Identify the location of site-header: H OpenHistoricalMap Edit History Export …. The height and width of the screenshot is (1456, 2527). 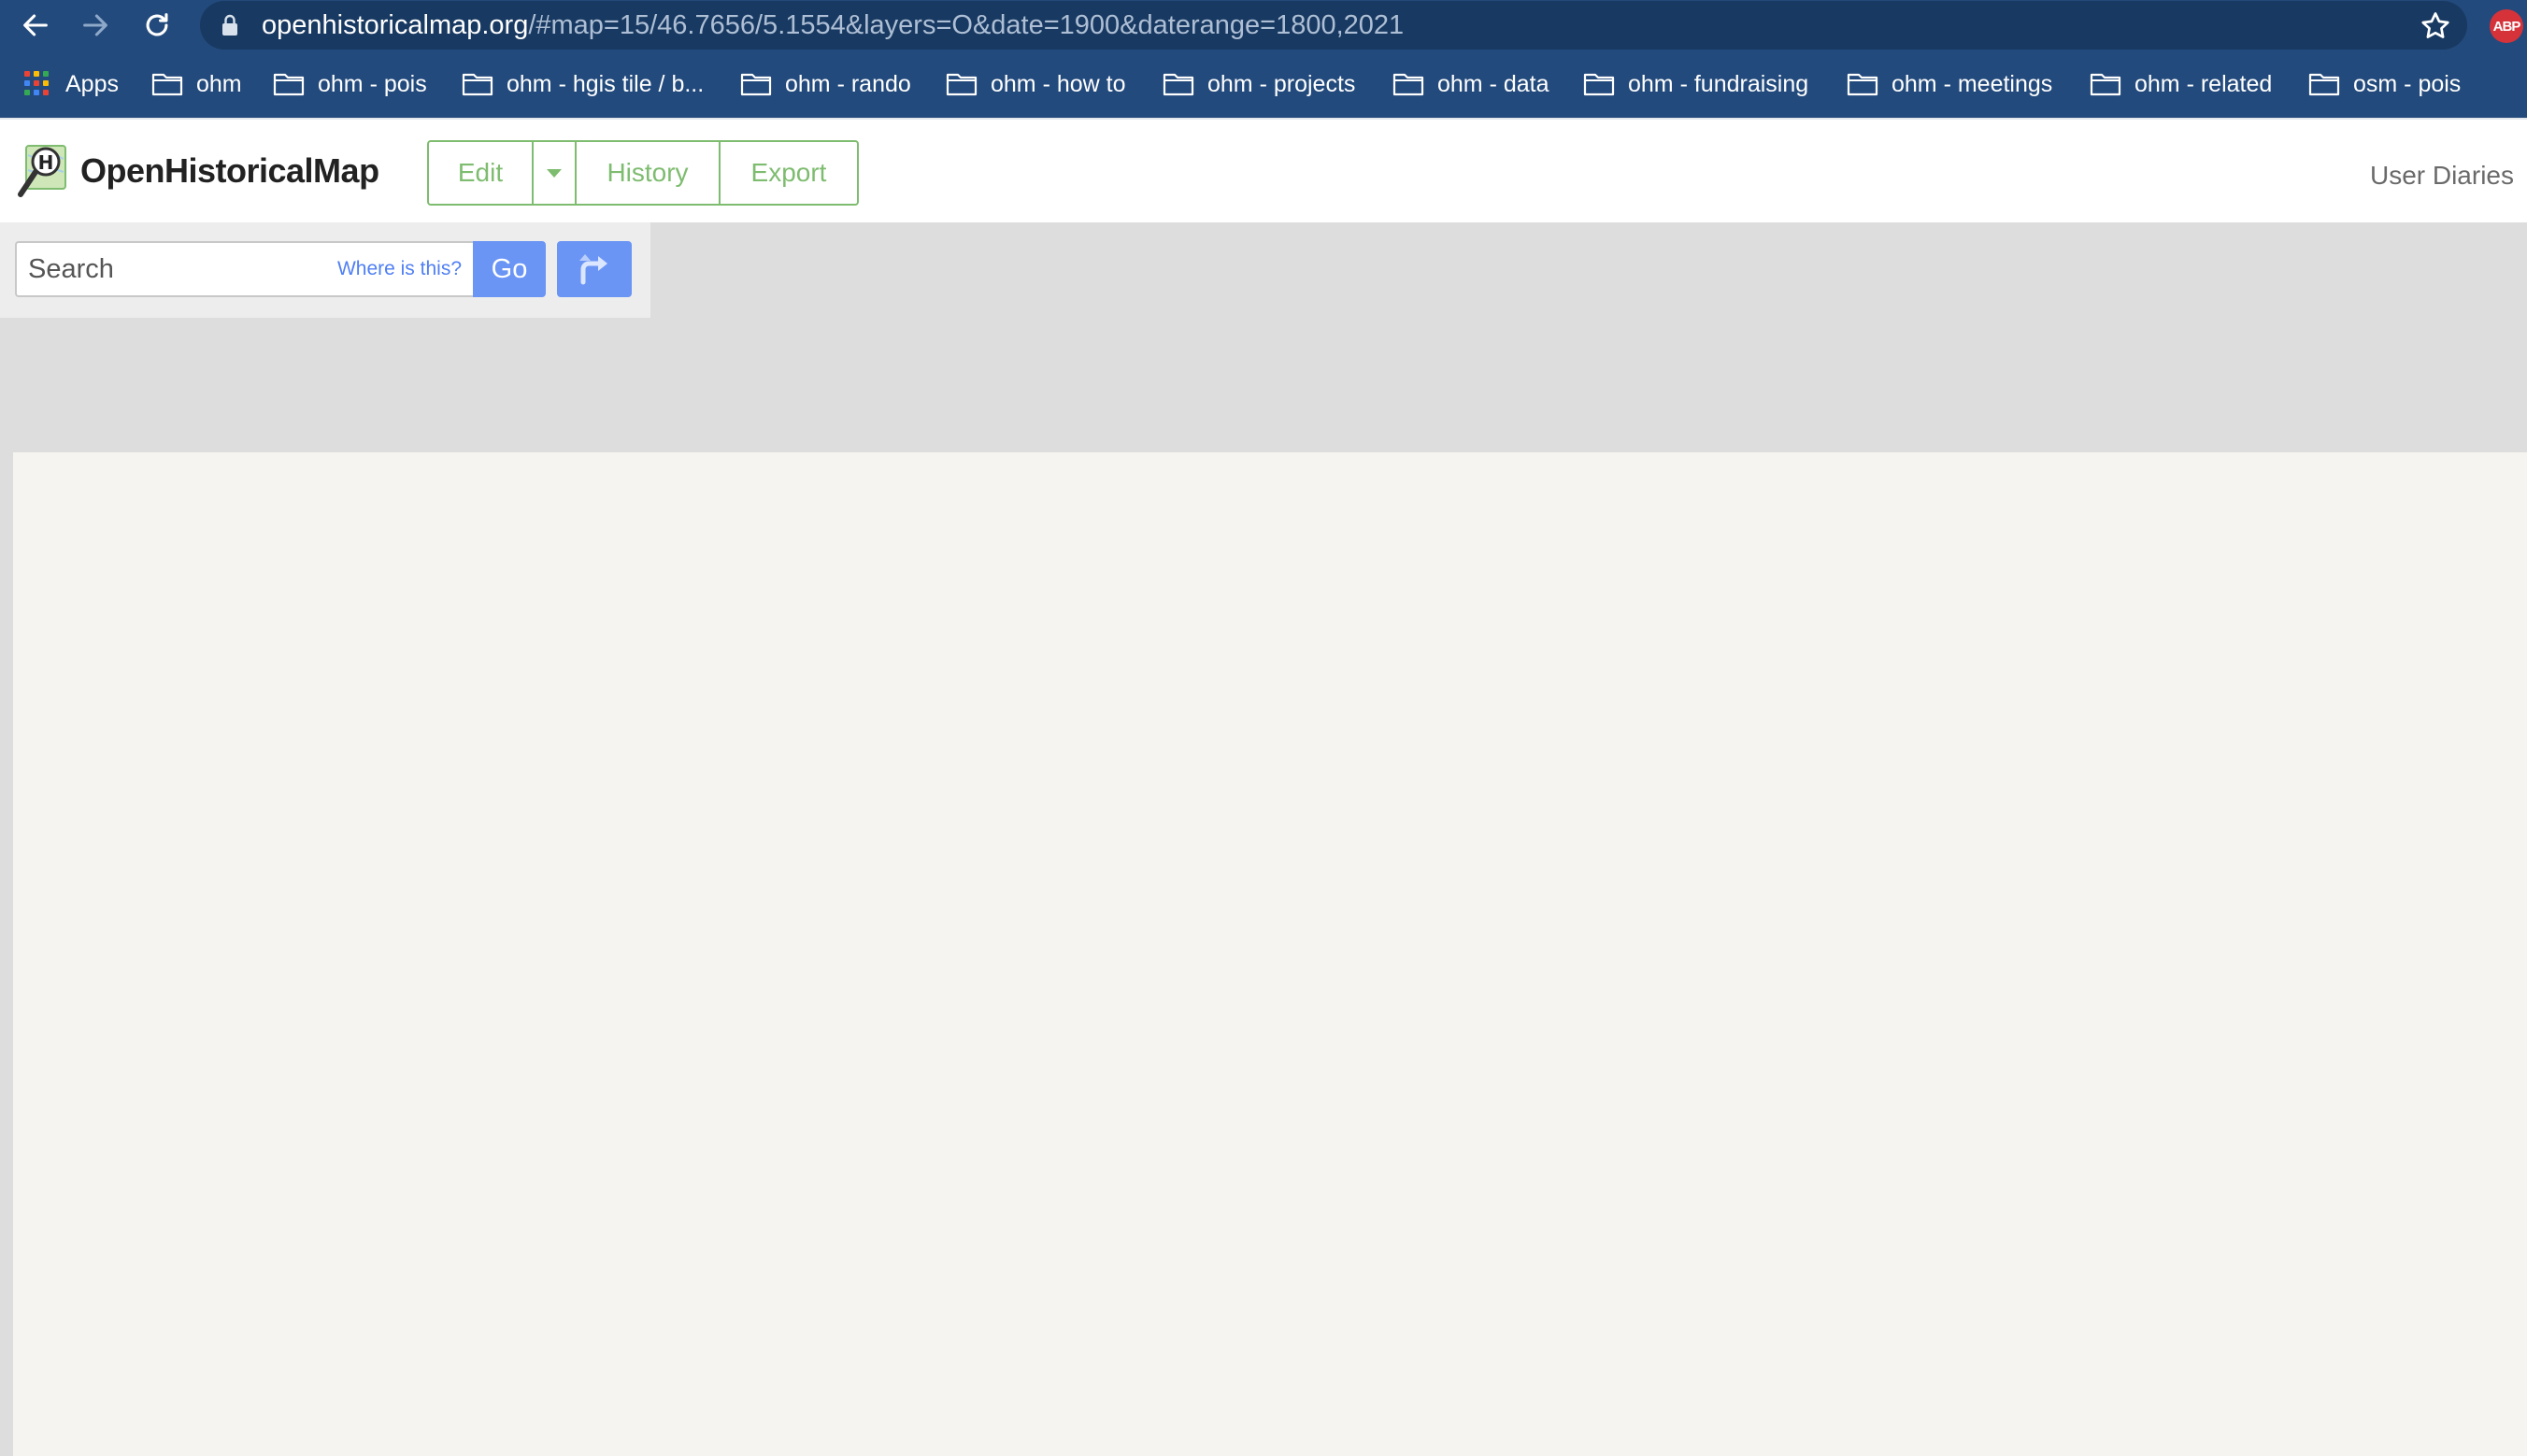
(1264, 170).